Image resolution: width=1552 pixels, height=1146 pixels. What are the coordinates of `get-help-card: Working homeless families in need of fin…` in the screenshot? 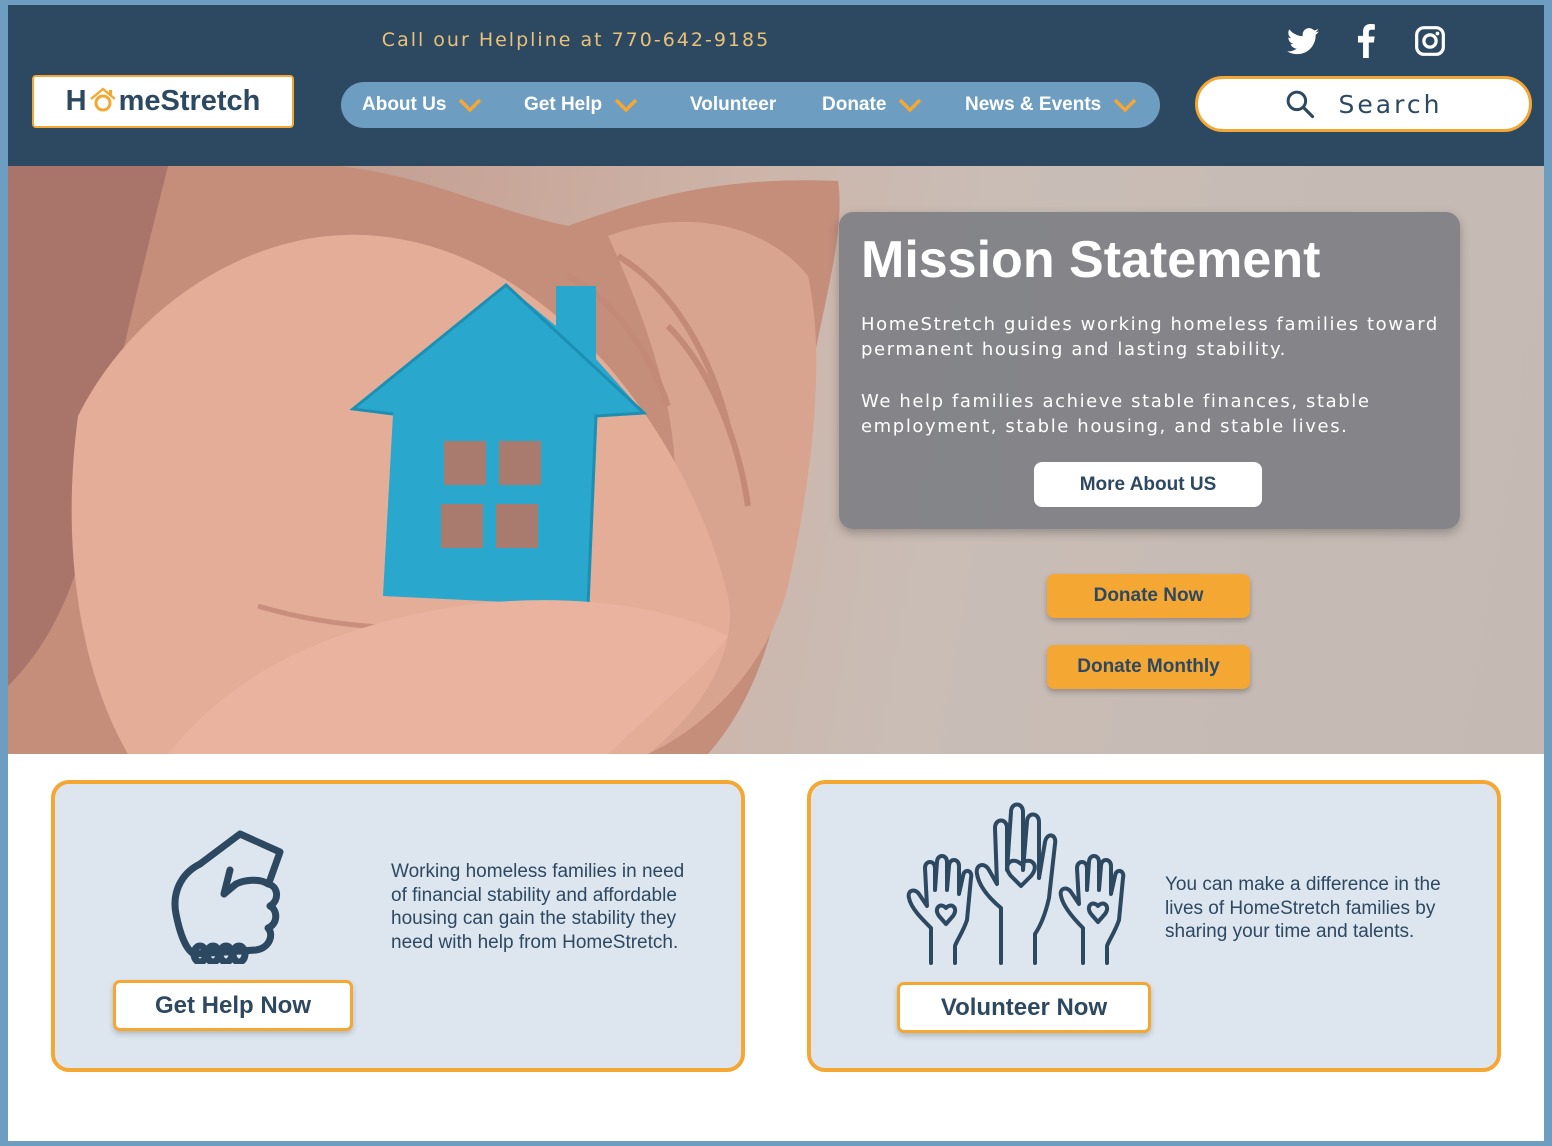 It's located at (398, 926).